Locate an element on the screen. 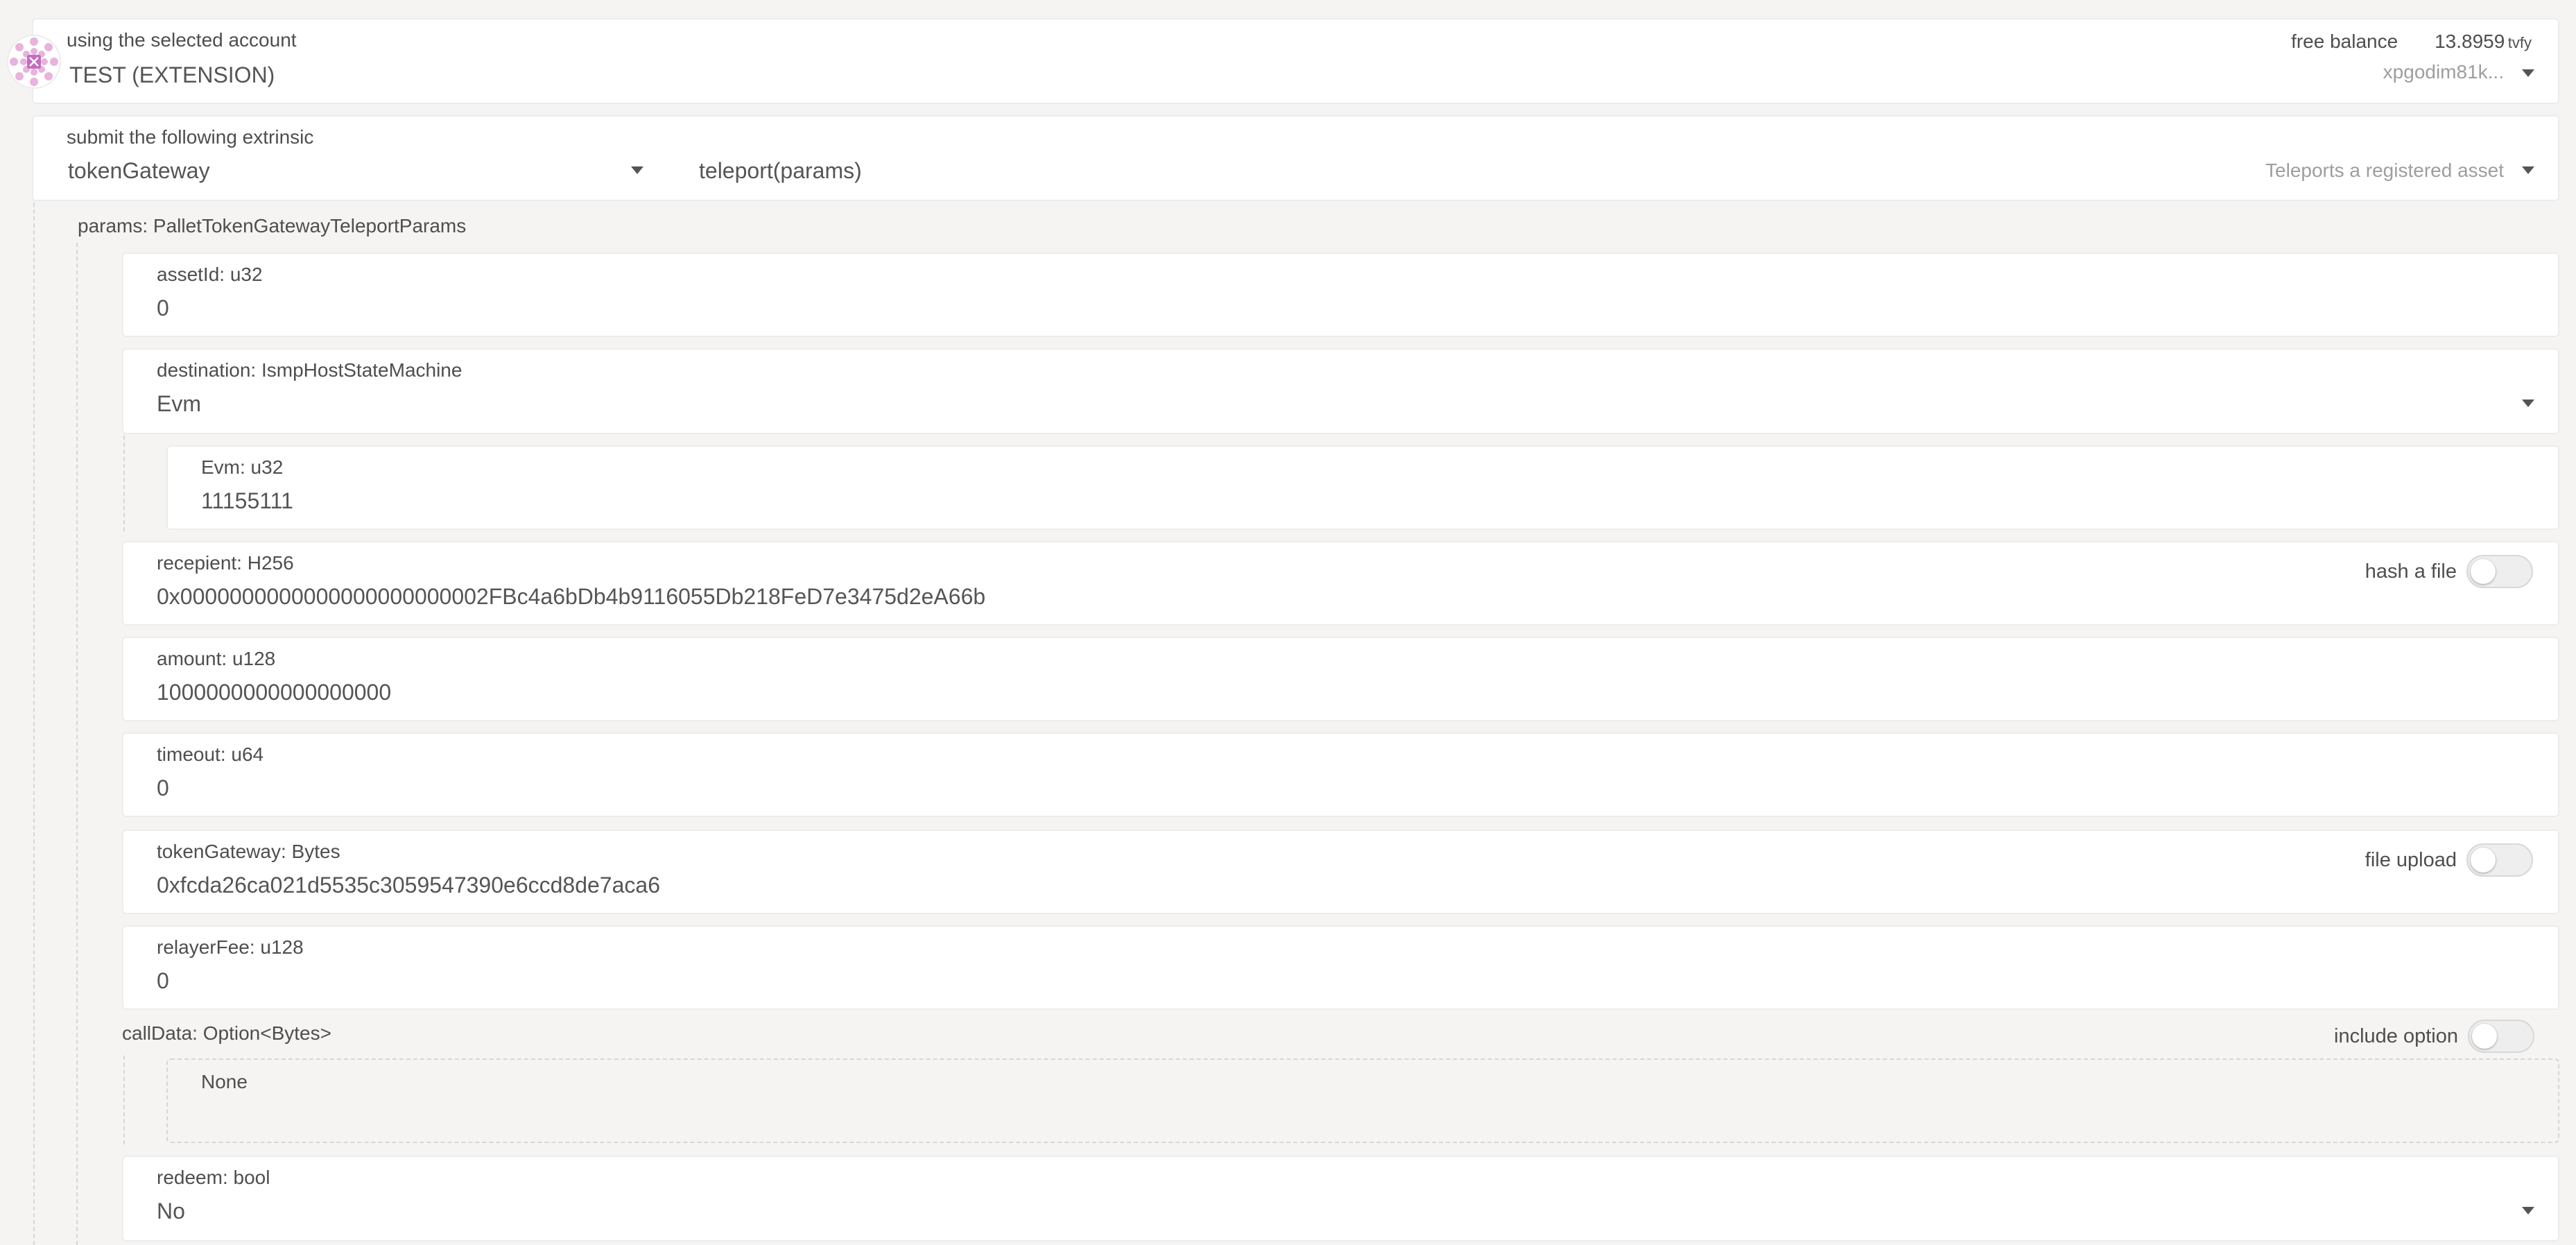 This screenshot has height=1245, width=2576. include-option-label: include option is located at coordinates (2396, 1036).